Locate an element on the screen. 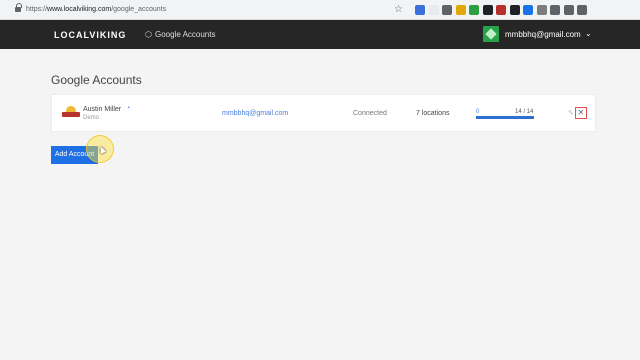  nav-google-accounts: ⬡ Google Accounts is located at coordinates (180, 34).